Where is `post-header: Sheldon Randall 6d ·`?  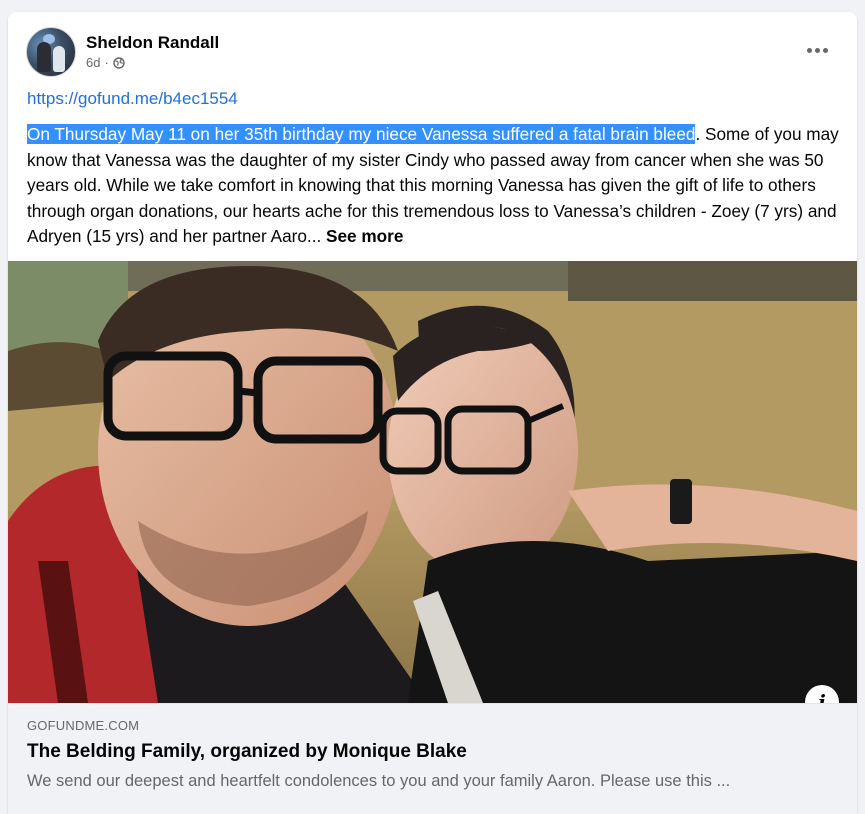 post-header: Sheldon Randall 6d · is located at coordinates (122, 52).